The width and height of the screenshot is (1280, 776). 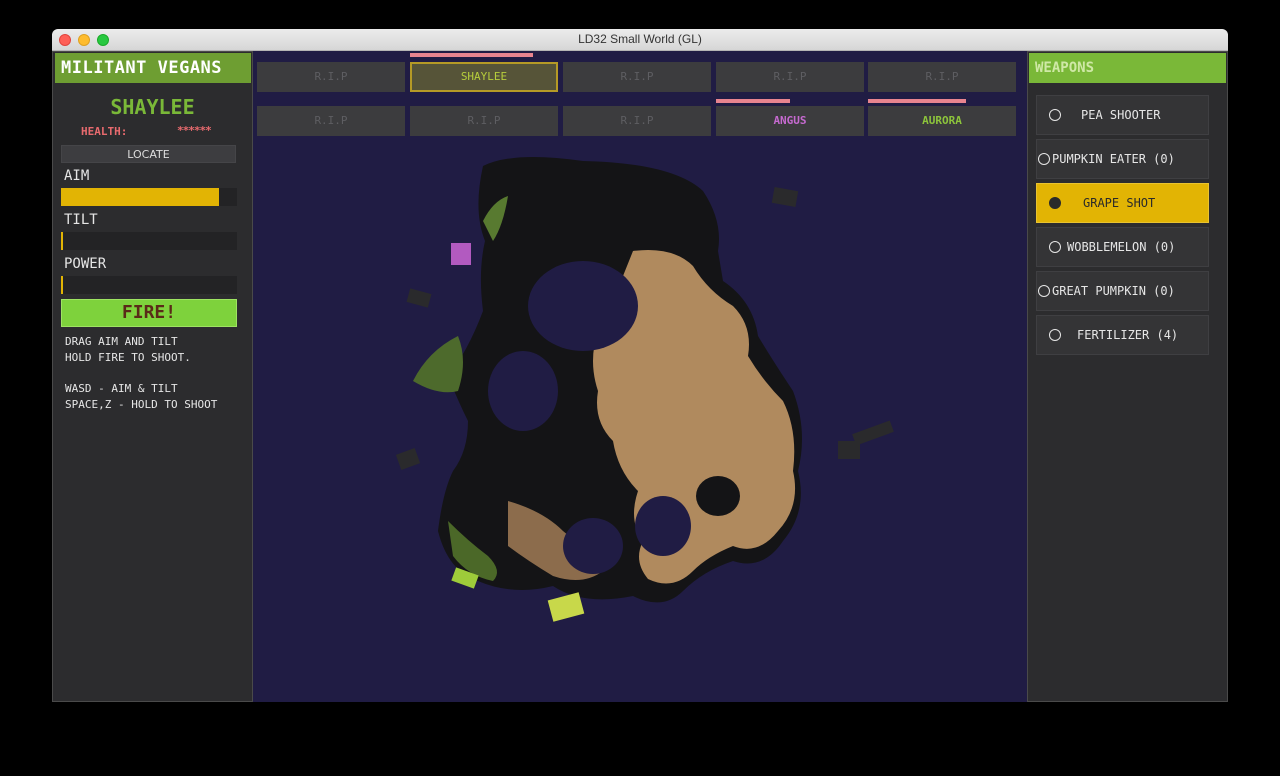 I want to click on unit-angus, so click(x=461, y=254).